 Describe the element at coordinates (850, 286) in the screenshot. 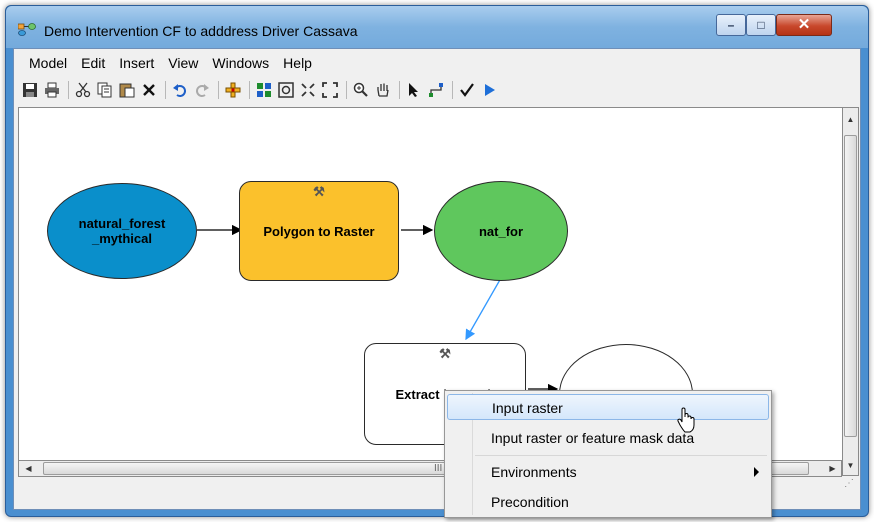

I see `vertical-scroll-thumb` at that location.